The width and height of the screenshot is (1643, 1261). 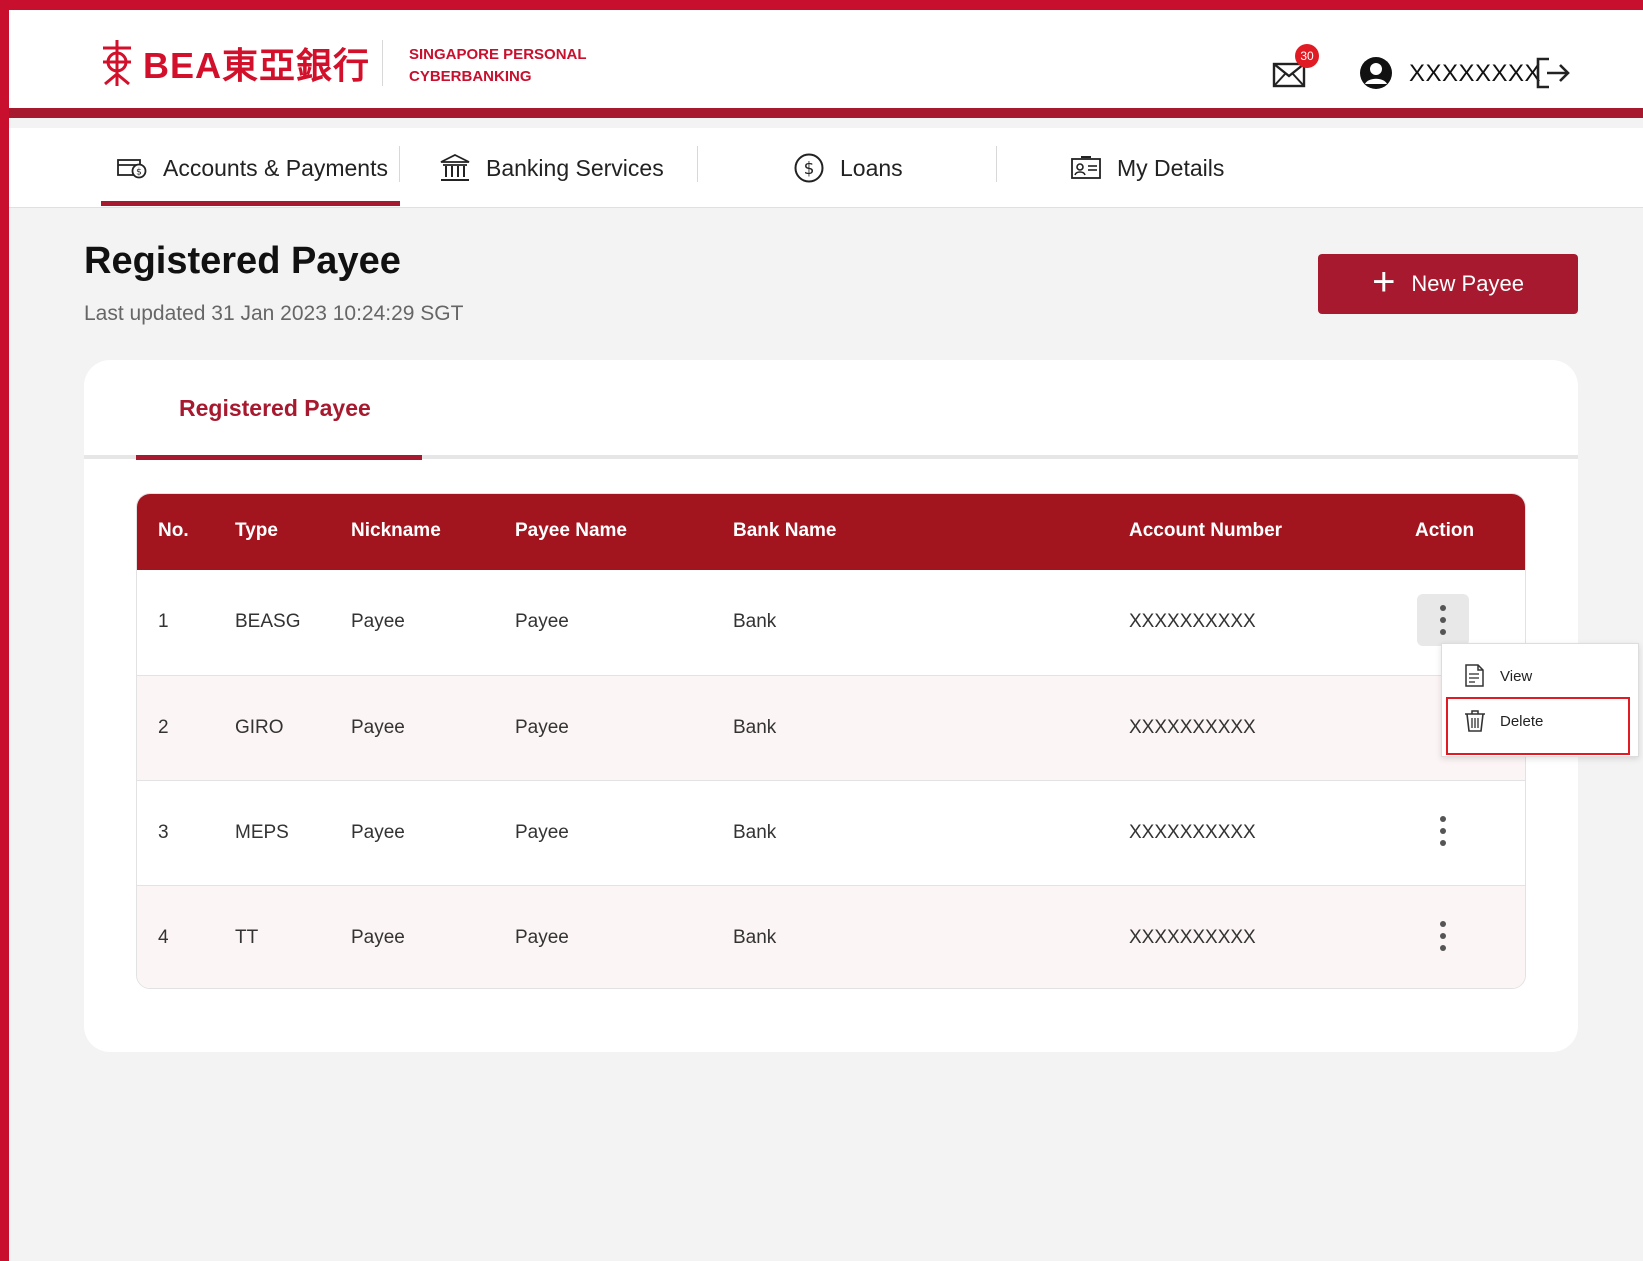 What do you see at coordinates (4, 630) in the screenshot?
I see `left-frame-bar` at bounding box center [4, 630].